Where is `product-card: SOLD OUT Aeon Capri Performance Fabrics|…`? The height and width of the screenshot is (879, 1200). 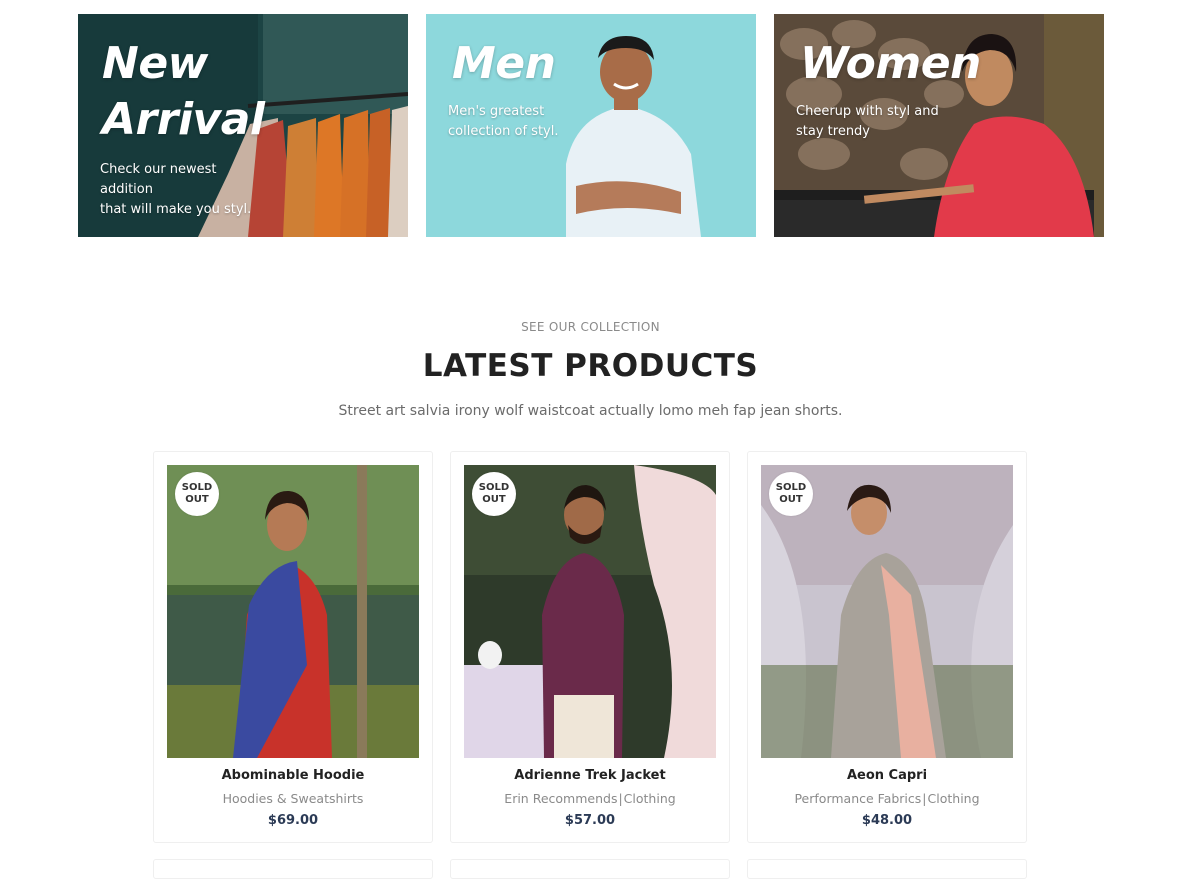
product-card: SOLD OUT Aeon Capri Performance Fabrics|… is located at coordinates (887, 647).